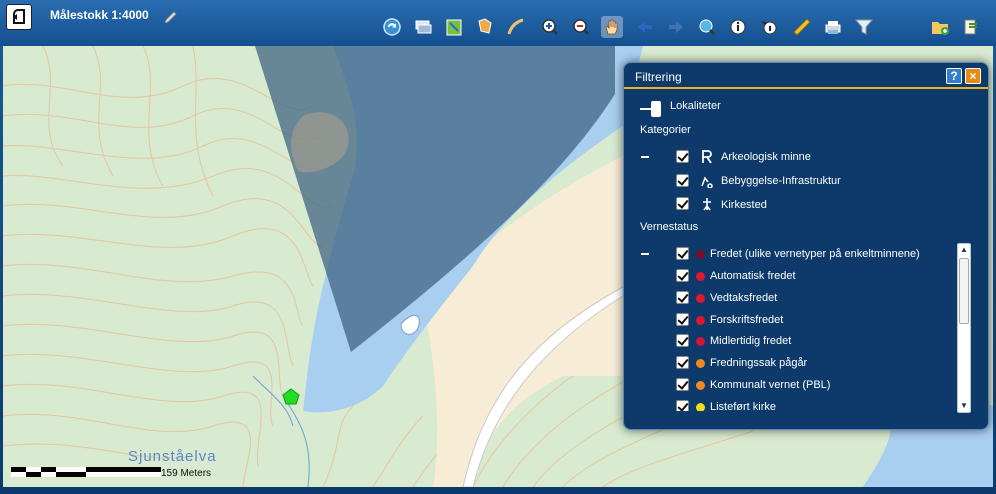 This screenshot has width=996, height=494. Describe the element at coordinates (759, 363) in the screenshot. I see `status-label: Fredningssak pågår` at that location.